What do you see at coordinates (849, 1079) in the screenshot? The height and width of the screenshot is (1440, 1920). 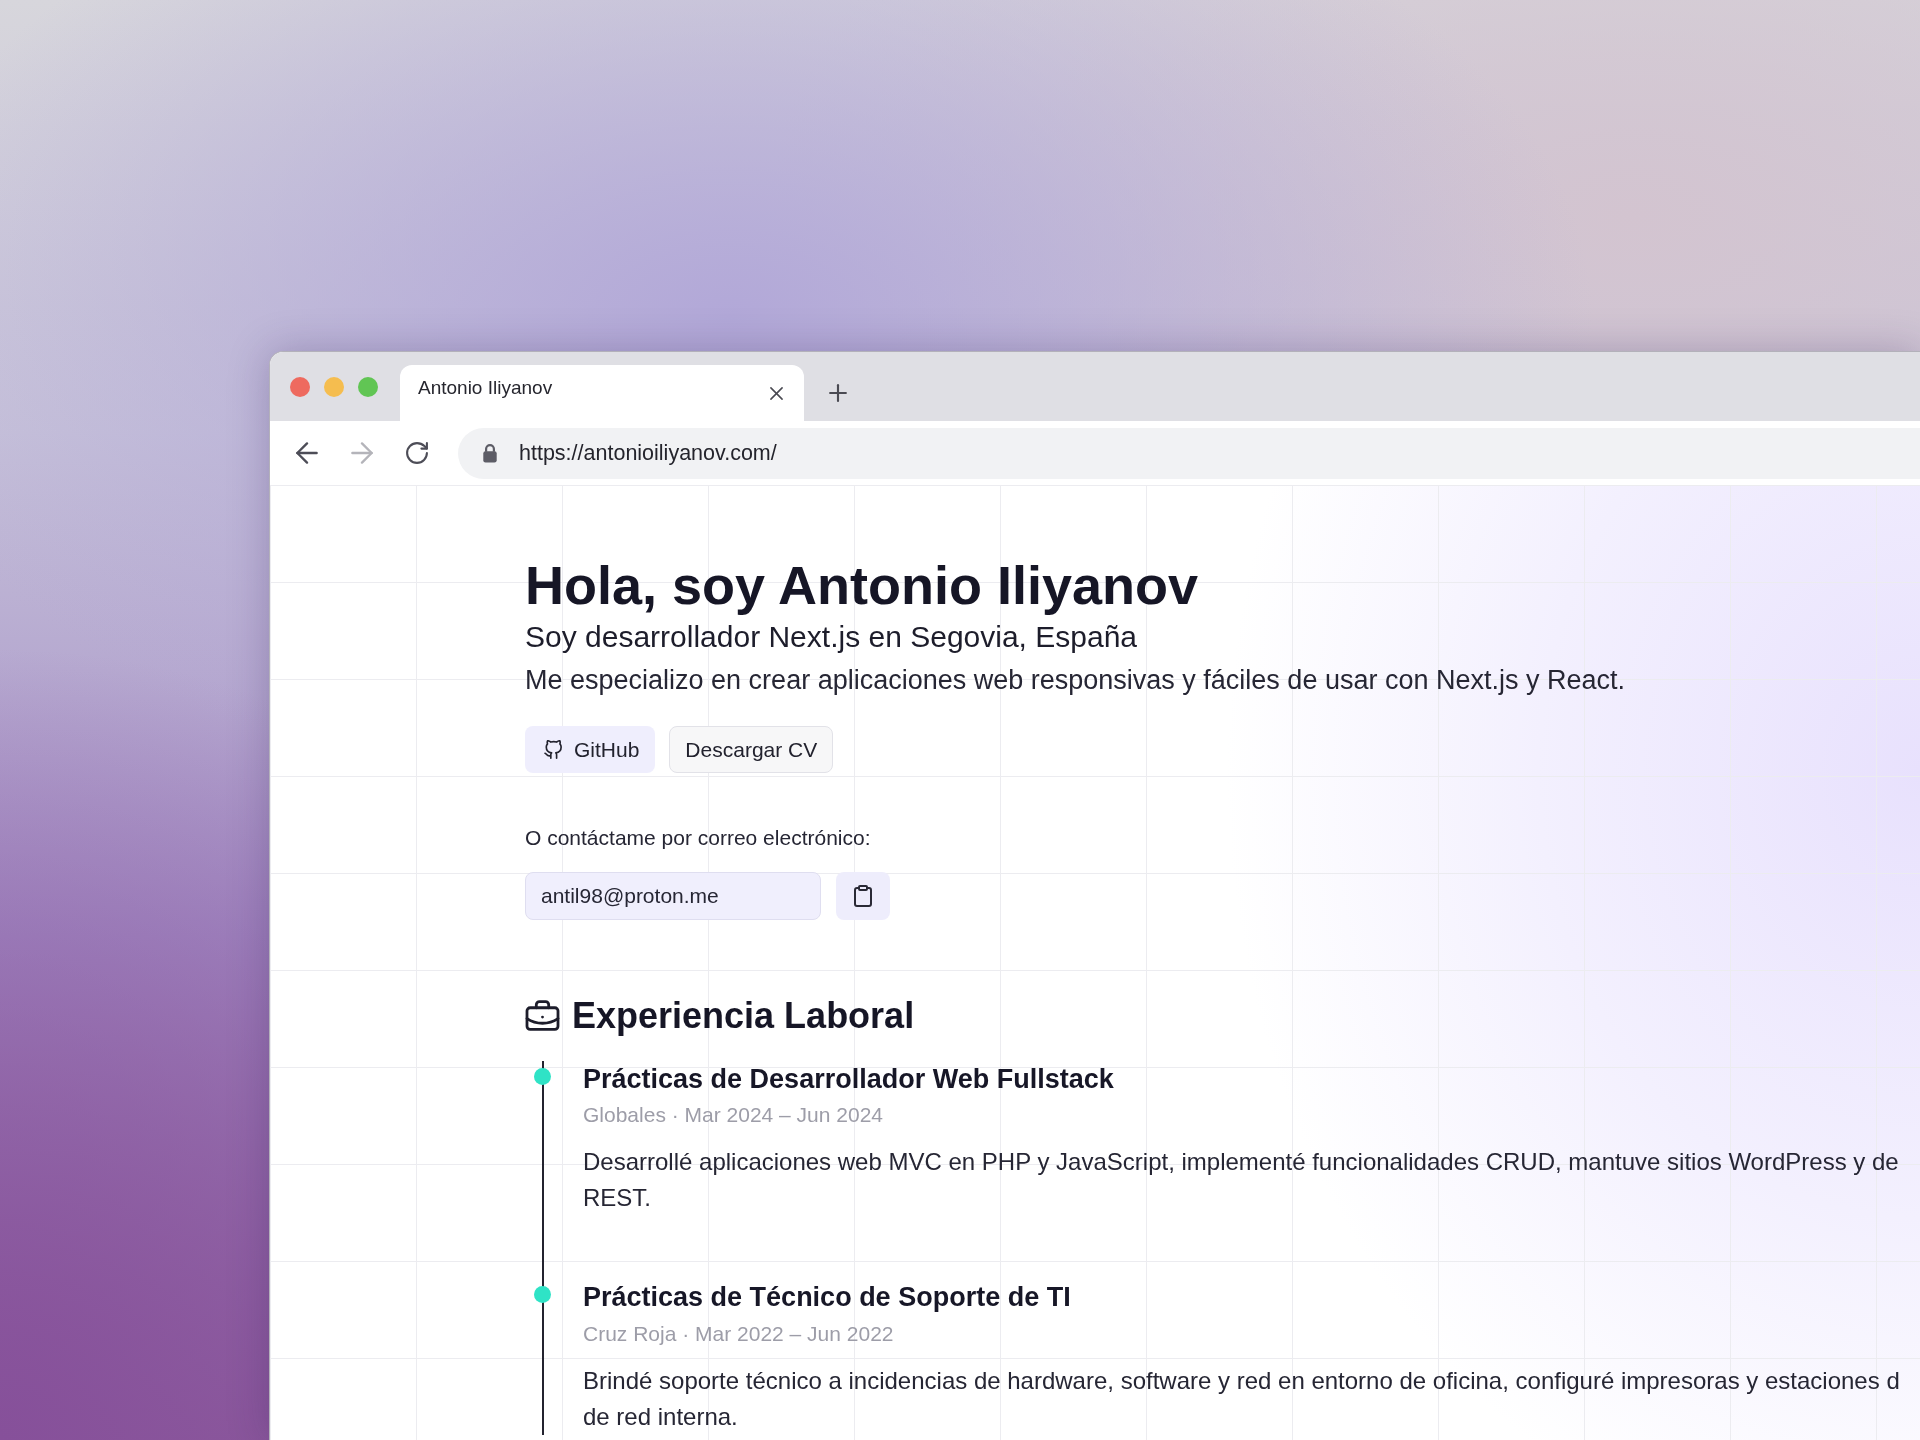 I see `job-title: Prácticas de Desarrollador Web Fullstack` at bounding box center [849, 1079].